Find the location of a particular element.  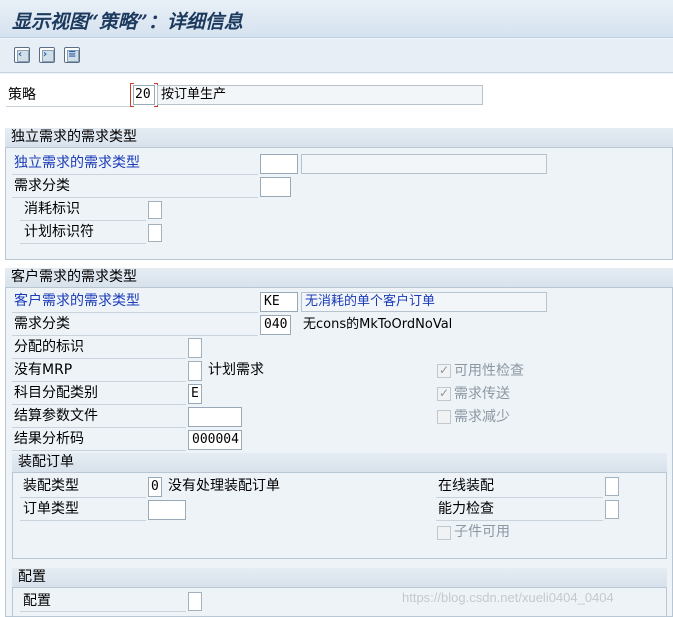

planning-indicator-label: 计划标识符 is located at coordinates (59, 232).